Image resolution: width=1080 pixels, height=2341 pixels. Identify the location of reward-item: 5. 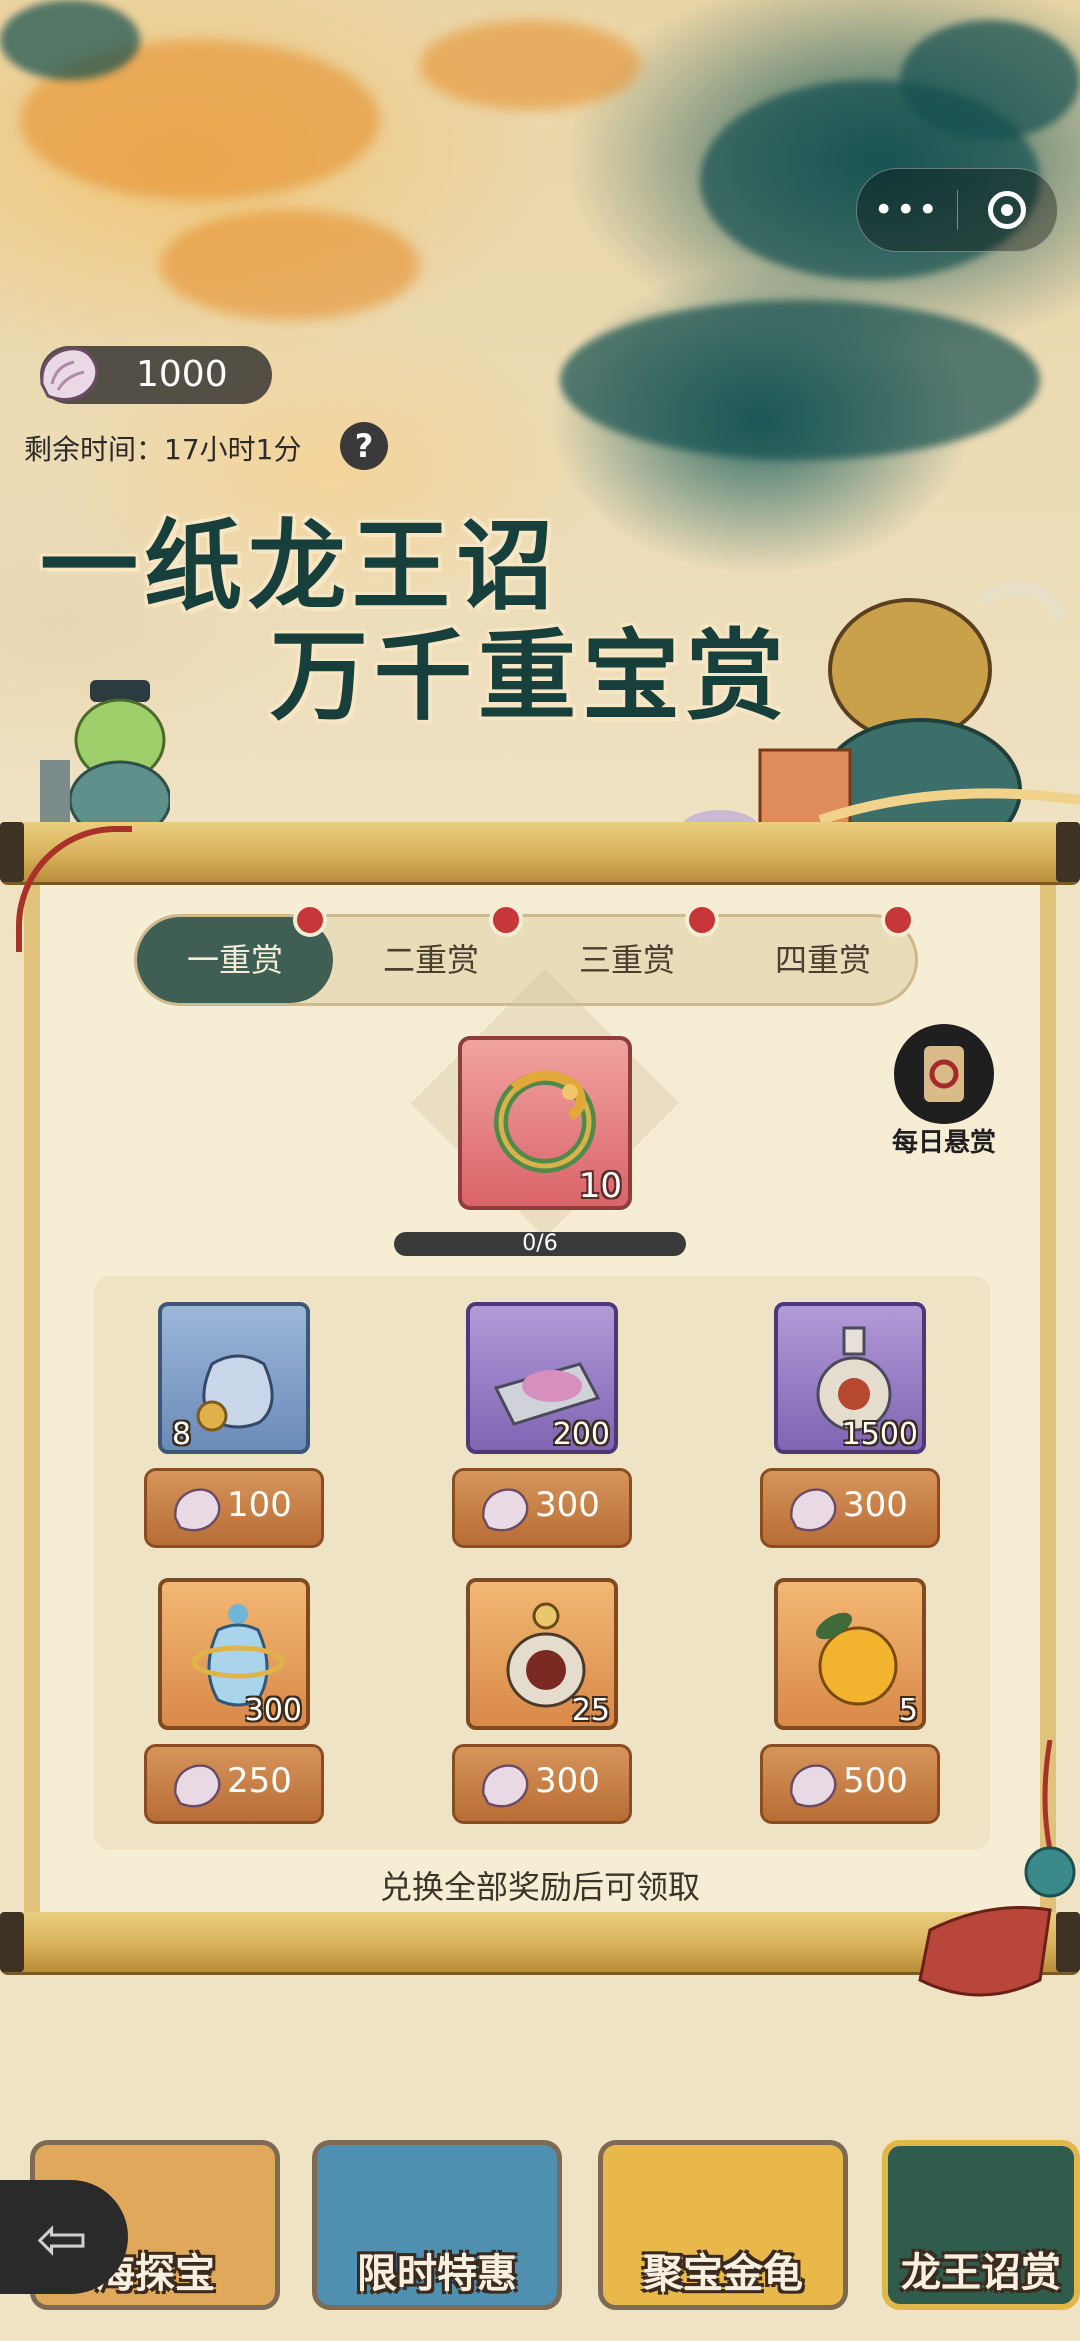
(850, 1654).